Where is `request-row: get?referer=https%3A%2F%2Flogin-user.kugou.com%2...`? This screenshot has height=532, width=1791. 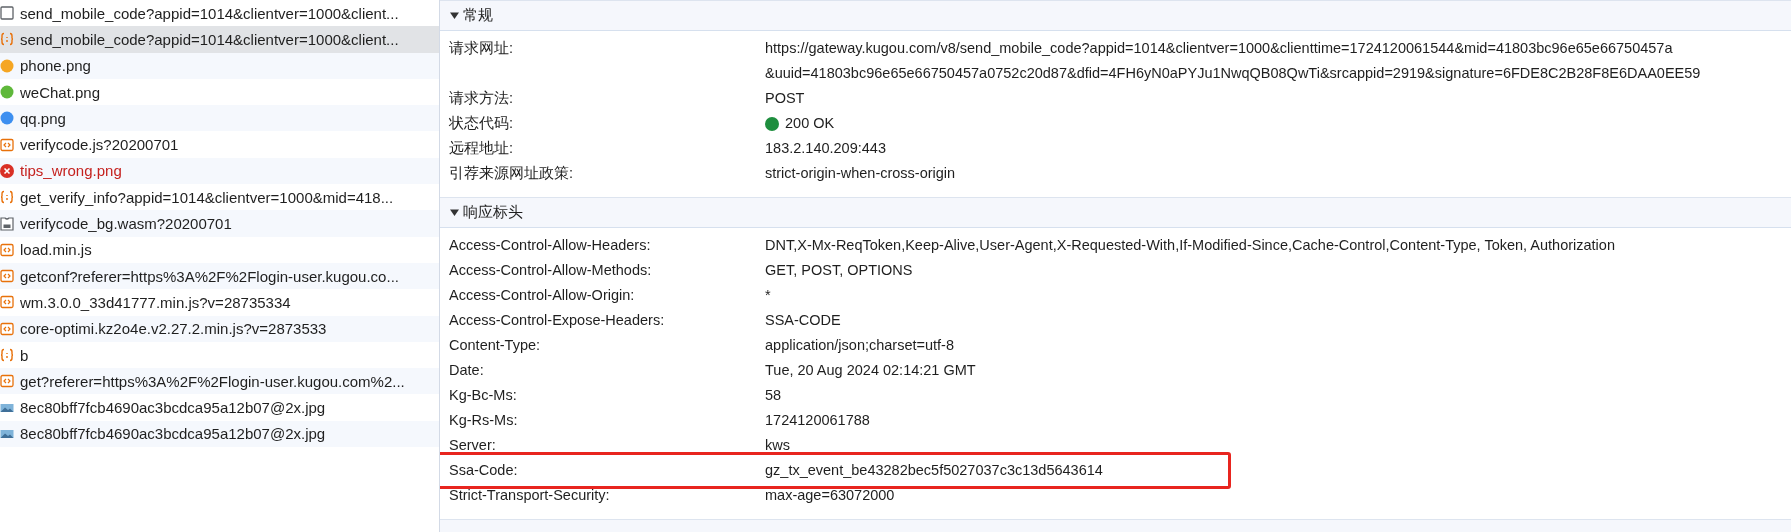 request-row: get?referer=https%3A%2F%2Flogin-user.kugou.com%2... is located at coordinates (219, 381).